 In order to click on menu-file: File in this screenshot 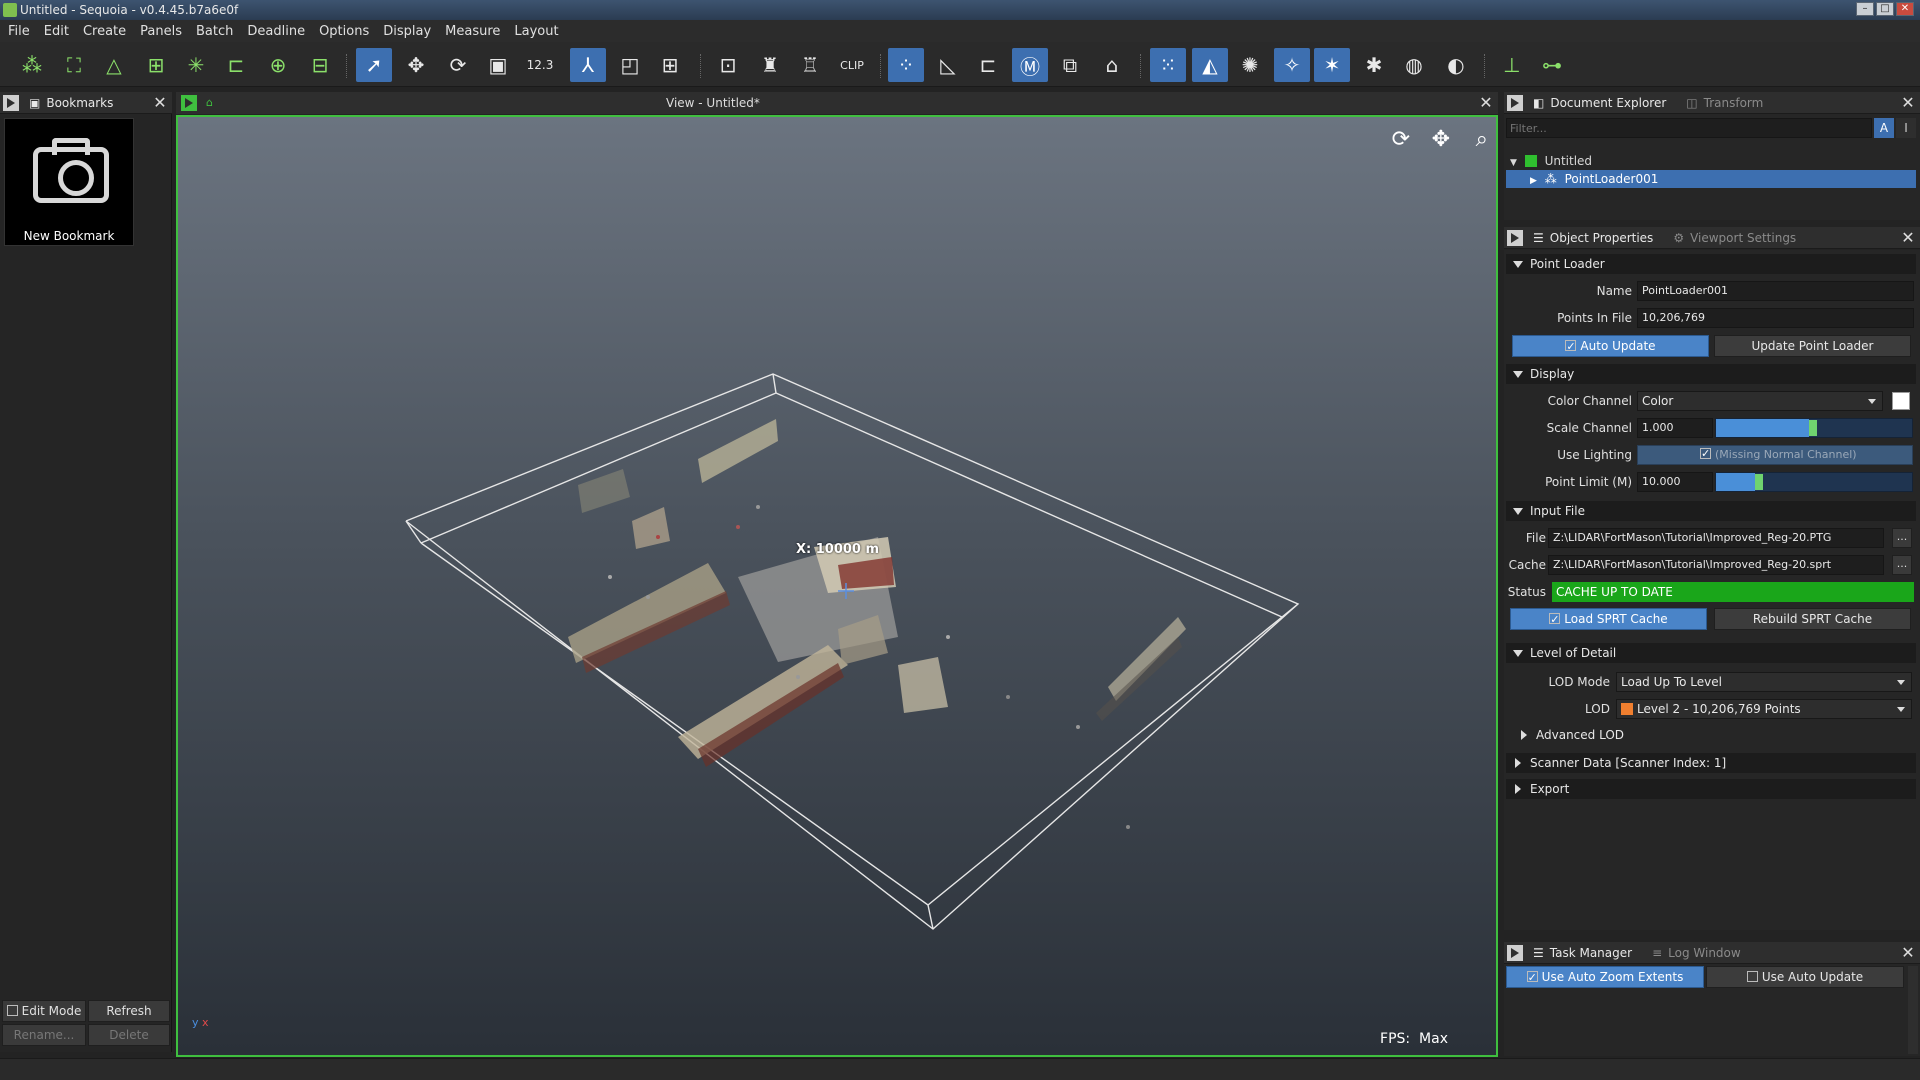, I will do `click(19, 31)`.